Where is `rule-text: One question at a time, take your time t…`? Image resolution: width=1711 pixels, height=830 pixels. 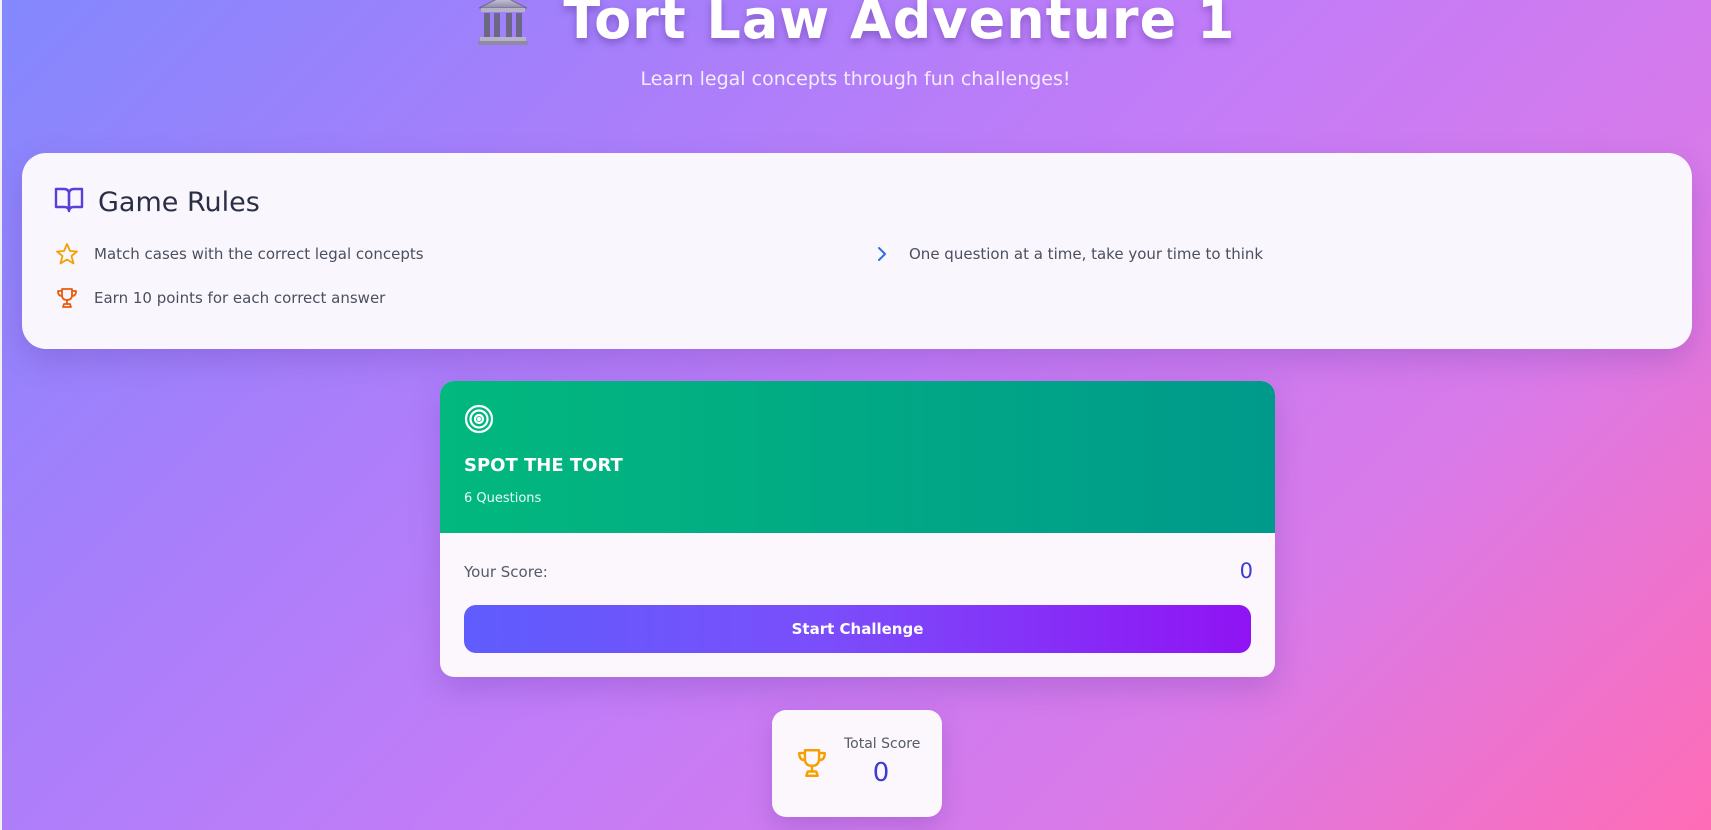
rule-text: One question at a time, take your time t… is located at coordinates (1086, 254).